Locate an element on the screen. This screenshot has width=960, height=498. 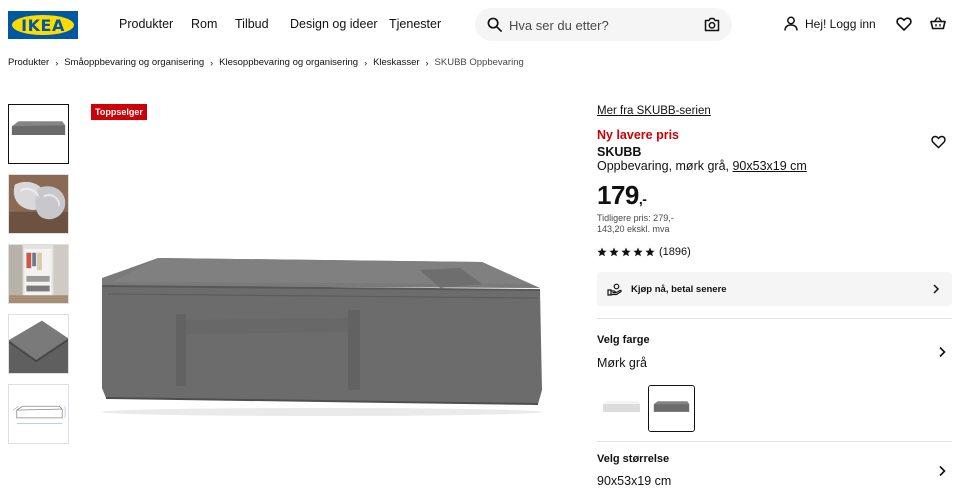
rating-count: (1896) is located at coordinates (675, 252).